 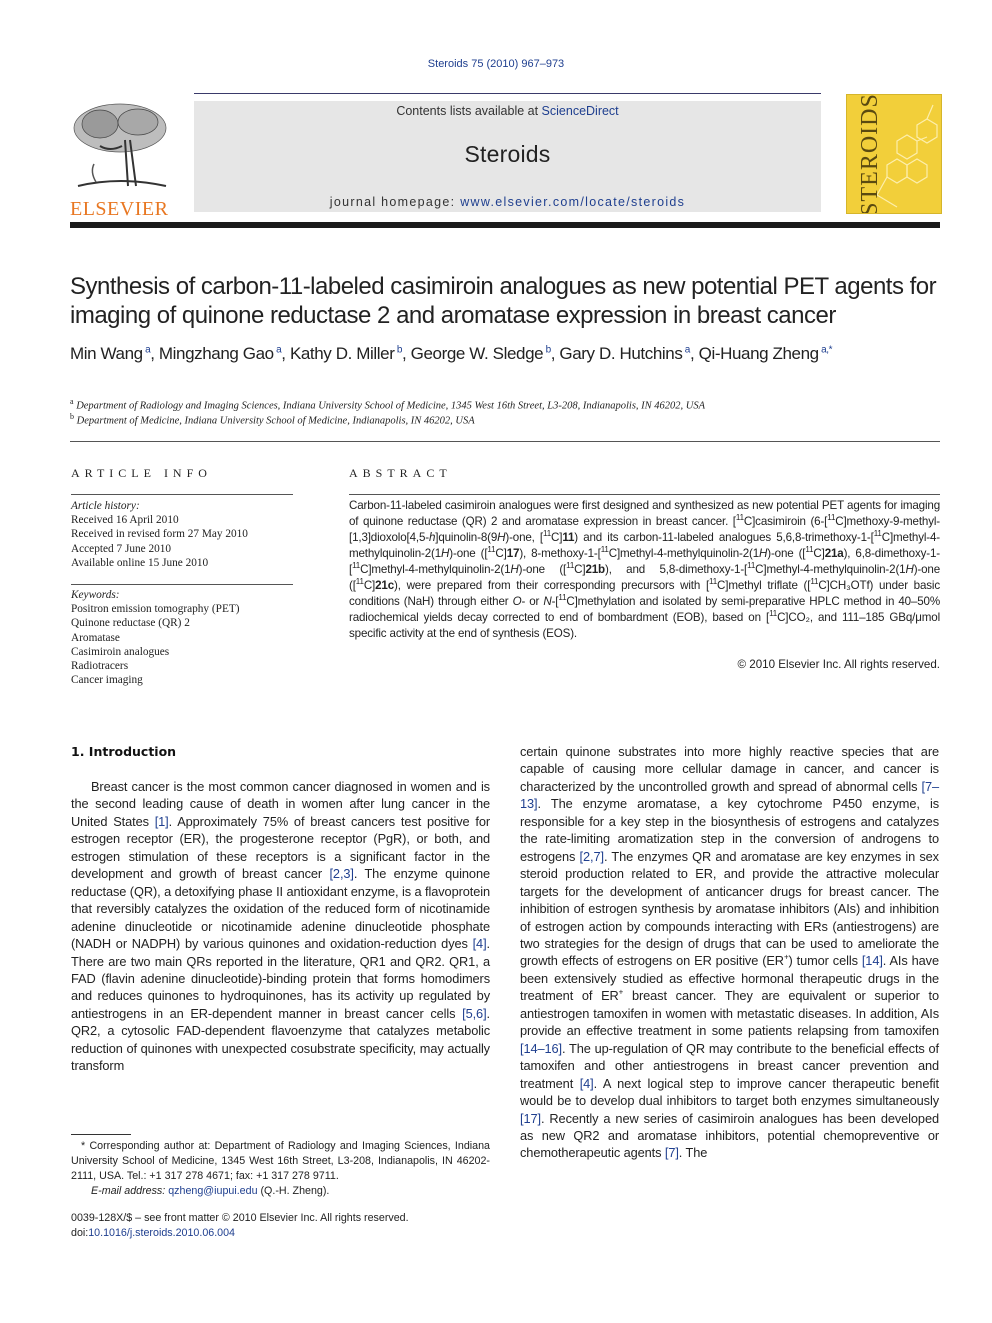 What do you see at coordinates (101, 1134) in the screenshot?
I see `footnote-rule` at bounding box center [101, 1134].